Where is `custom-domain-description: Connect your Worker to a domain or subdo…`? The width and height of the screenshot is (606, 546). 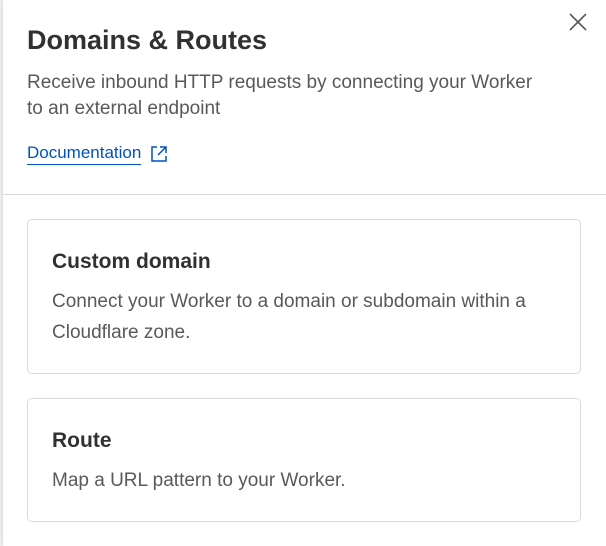 custom-domain-description: Connect your Worker to a domain or subdo… is located at coordinates (289, 317).